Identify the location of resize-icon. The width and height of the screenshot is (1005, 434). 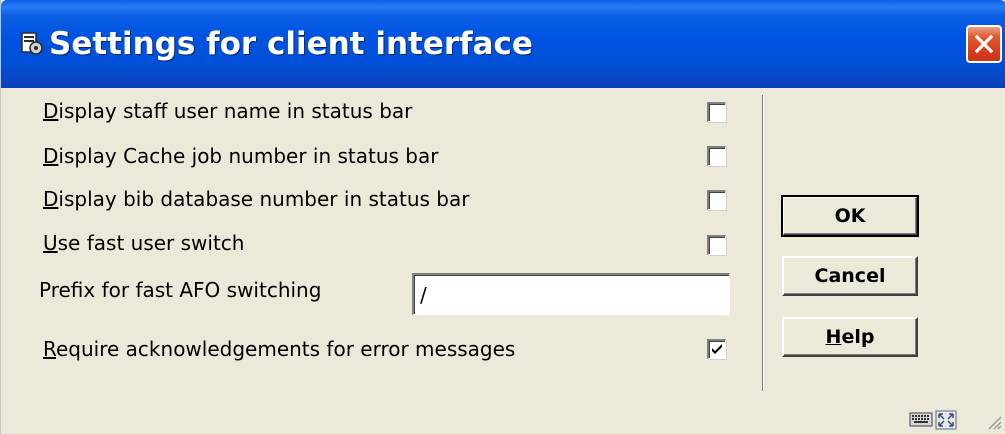
(946, 420).